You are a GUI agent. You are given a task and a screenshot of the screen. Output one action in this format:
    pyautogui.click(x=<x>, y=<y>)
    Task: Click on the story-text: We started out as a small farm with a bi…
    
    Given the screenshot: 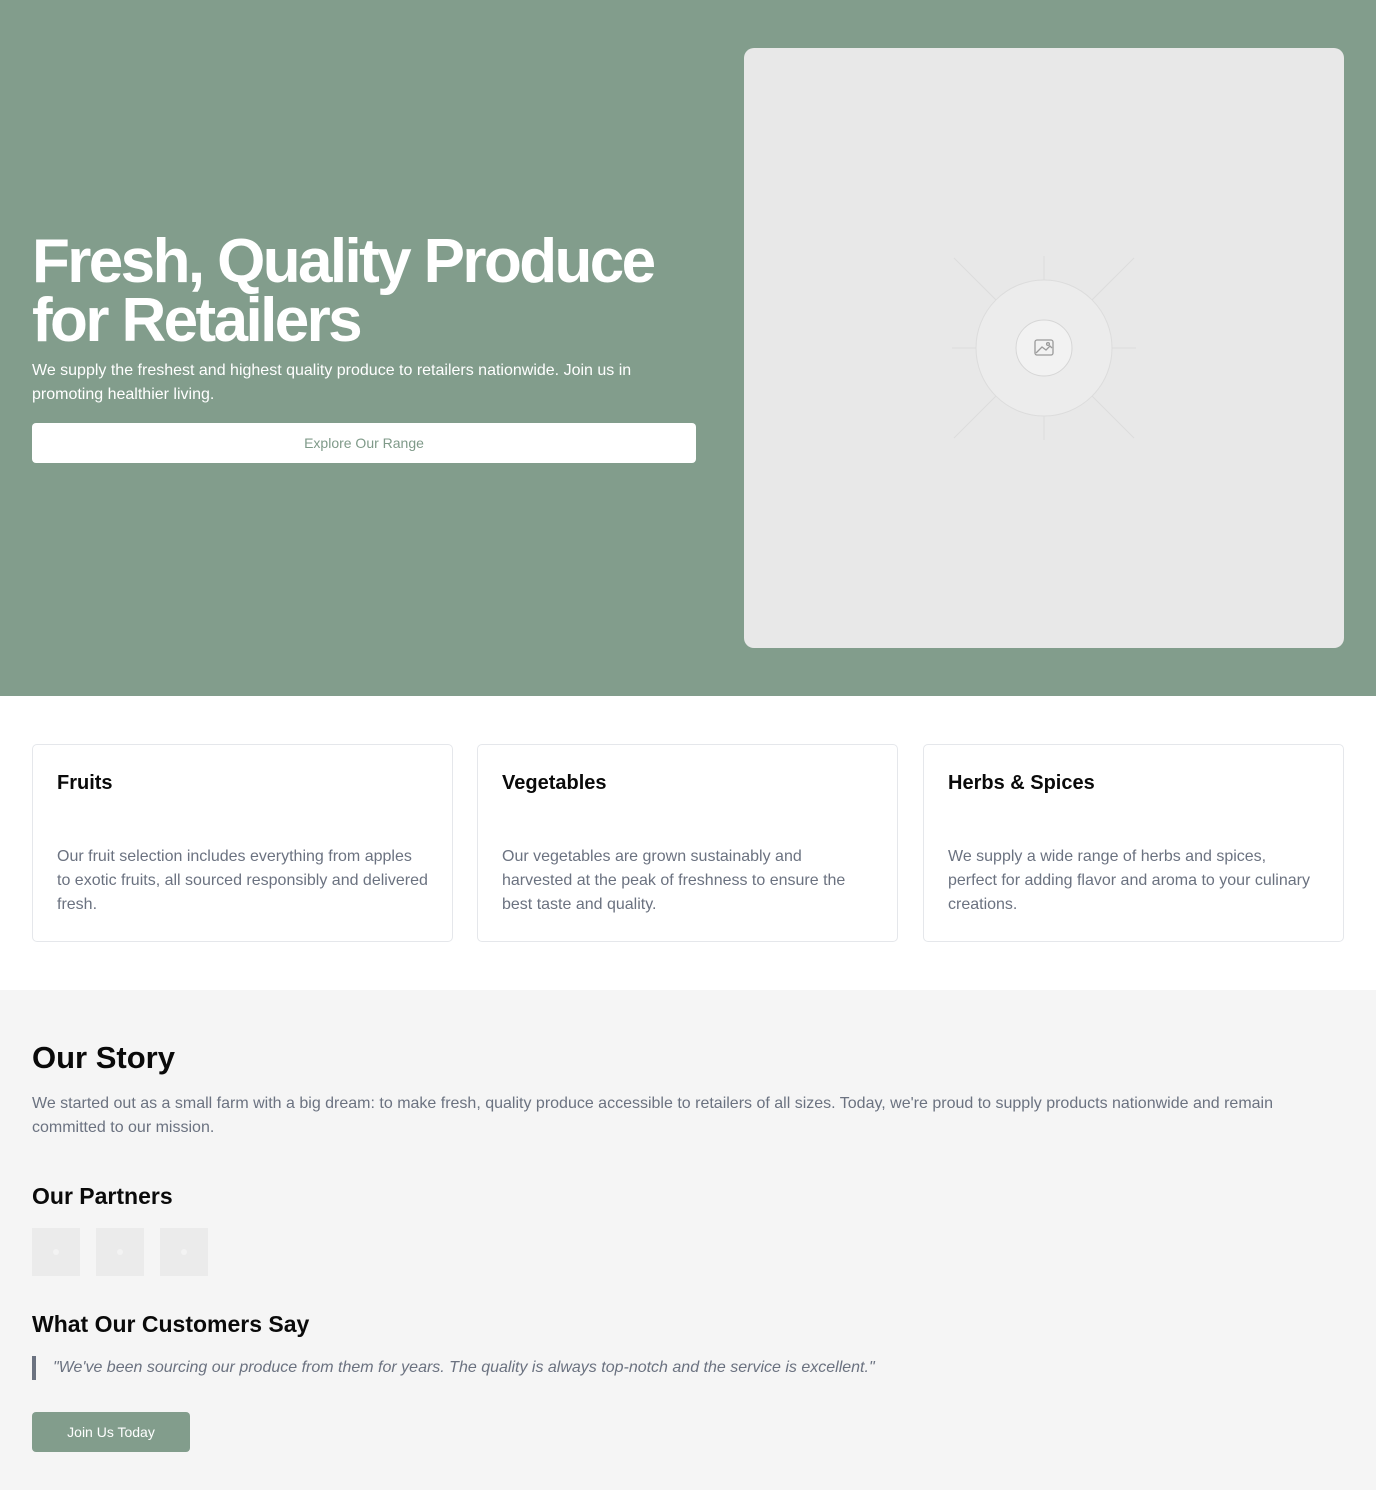 What is the action you would take?
    pyautogui.click(x=652, y=1115)
    